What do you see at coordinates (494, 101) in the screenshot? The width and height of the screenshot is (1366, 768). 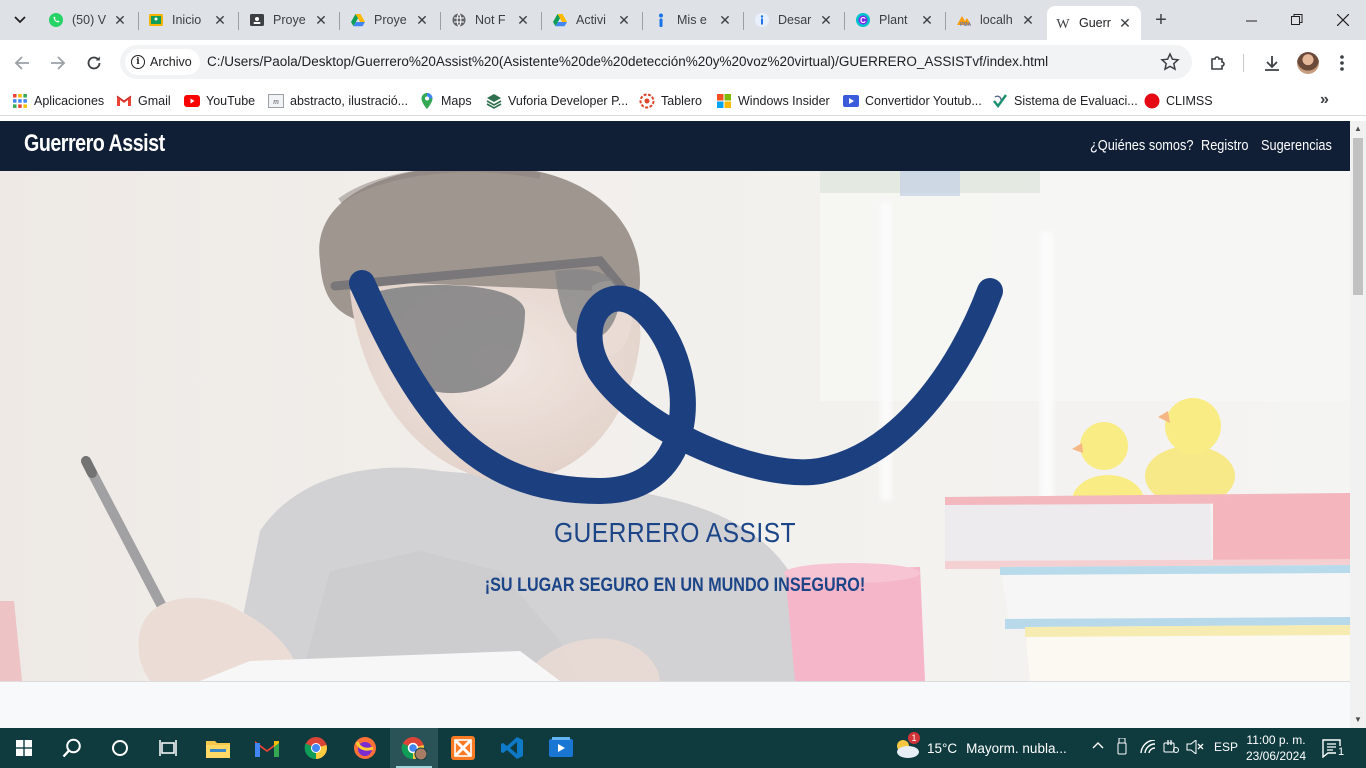 I see `vuforia-icon` at bounding box center [494, 101].